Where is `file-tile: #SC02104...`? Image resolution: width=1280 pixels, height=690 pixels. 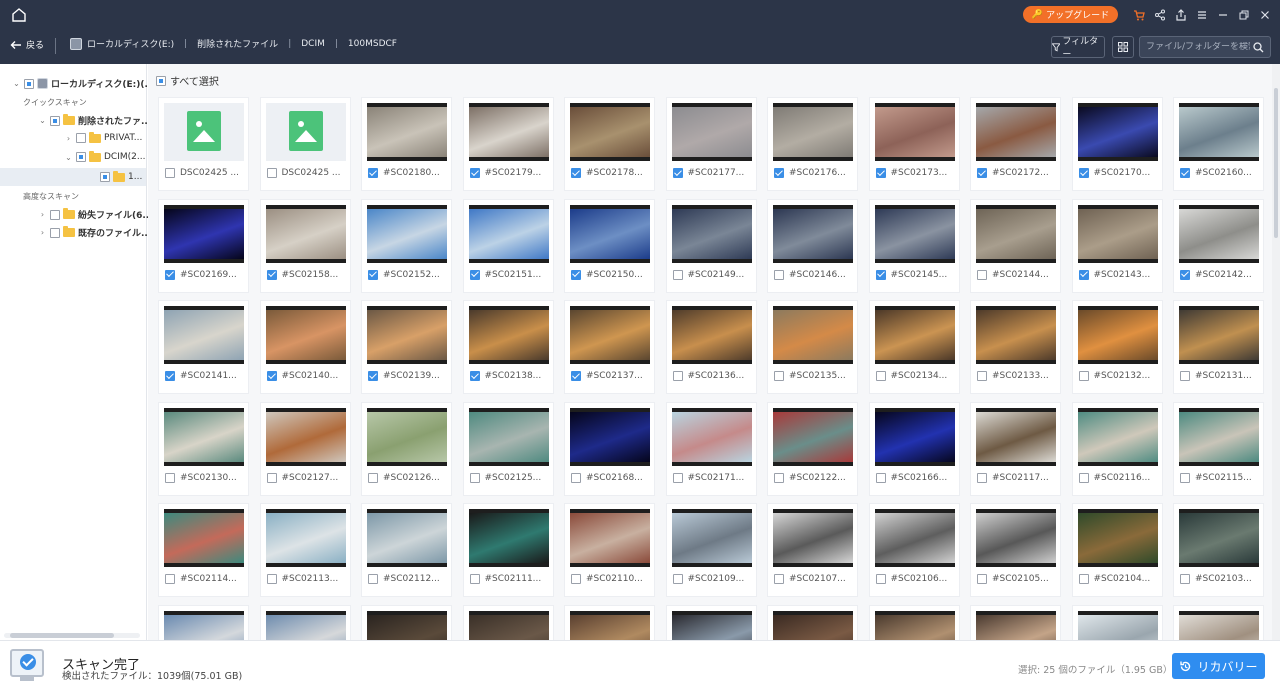
file-tile: #SC02104... is located at coordinates (1117, 550).